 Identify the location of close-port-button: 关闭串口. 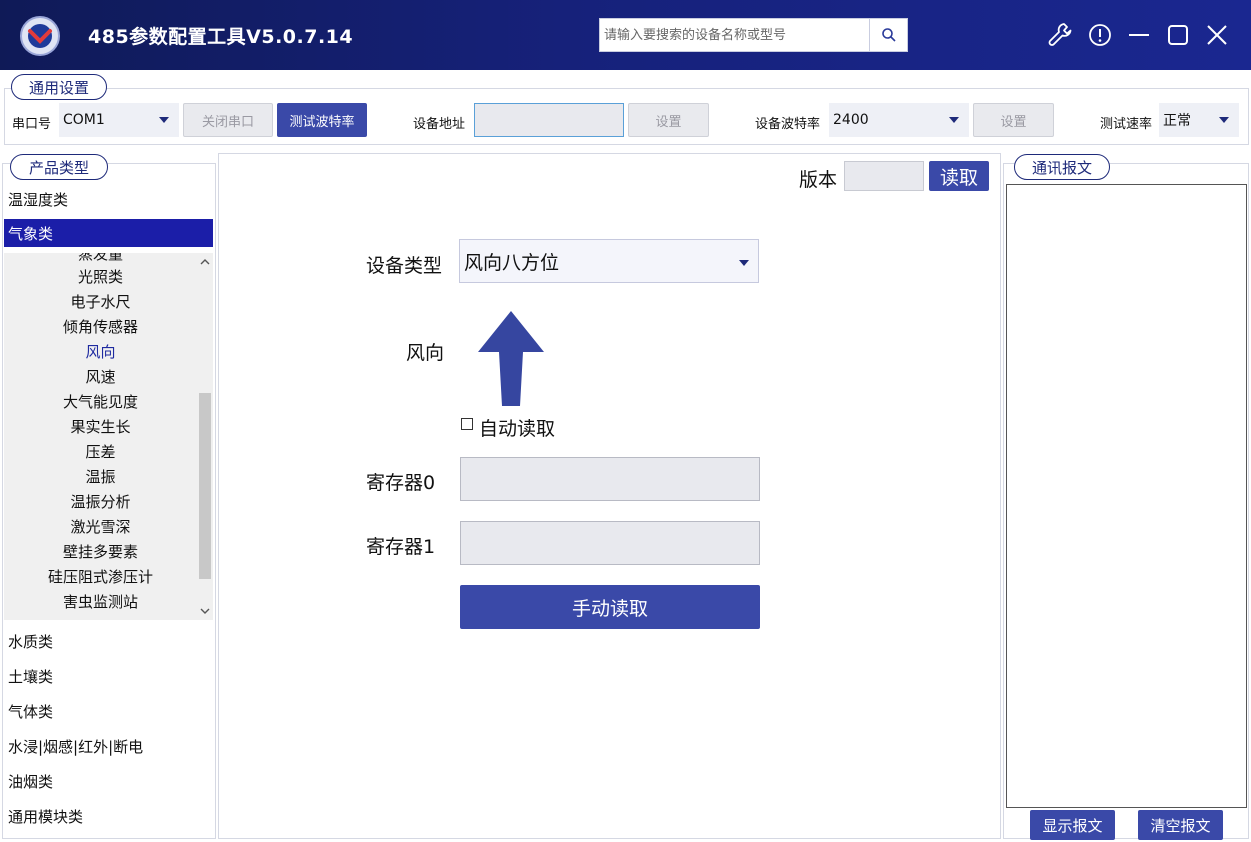
(228, 120).